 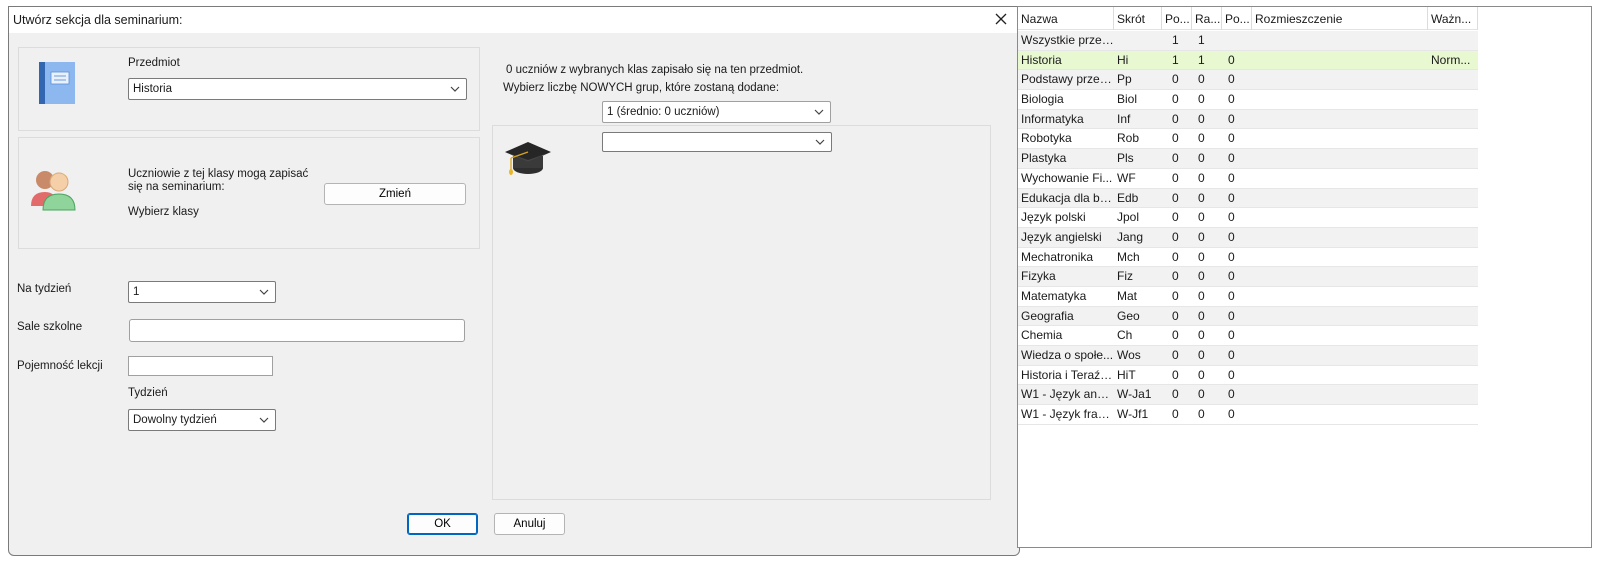 I want to click on table-row: Robotyka Rob 0 0 0, so click(x=1248, y=139).